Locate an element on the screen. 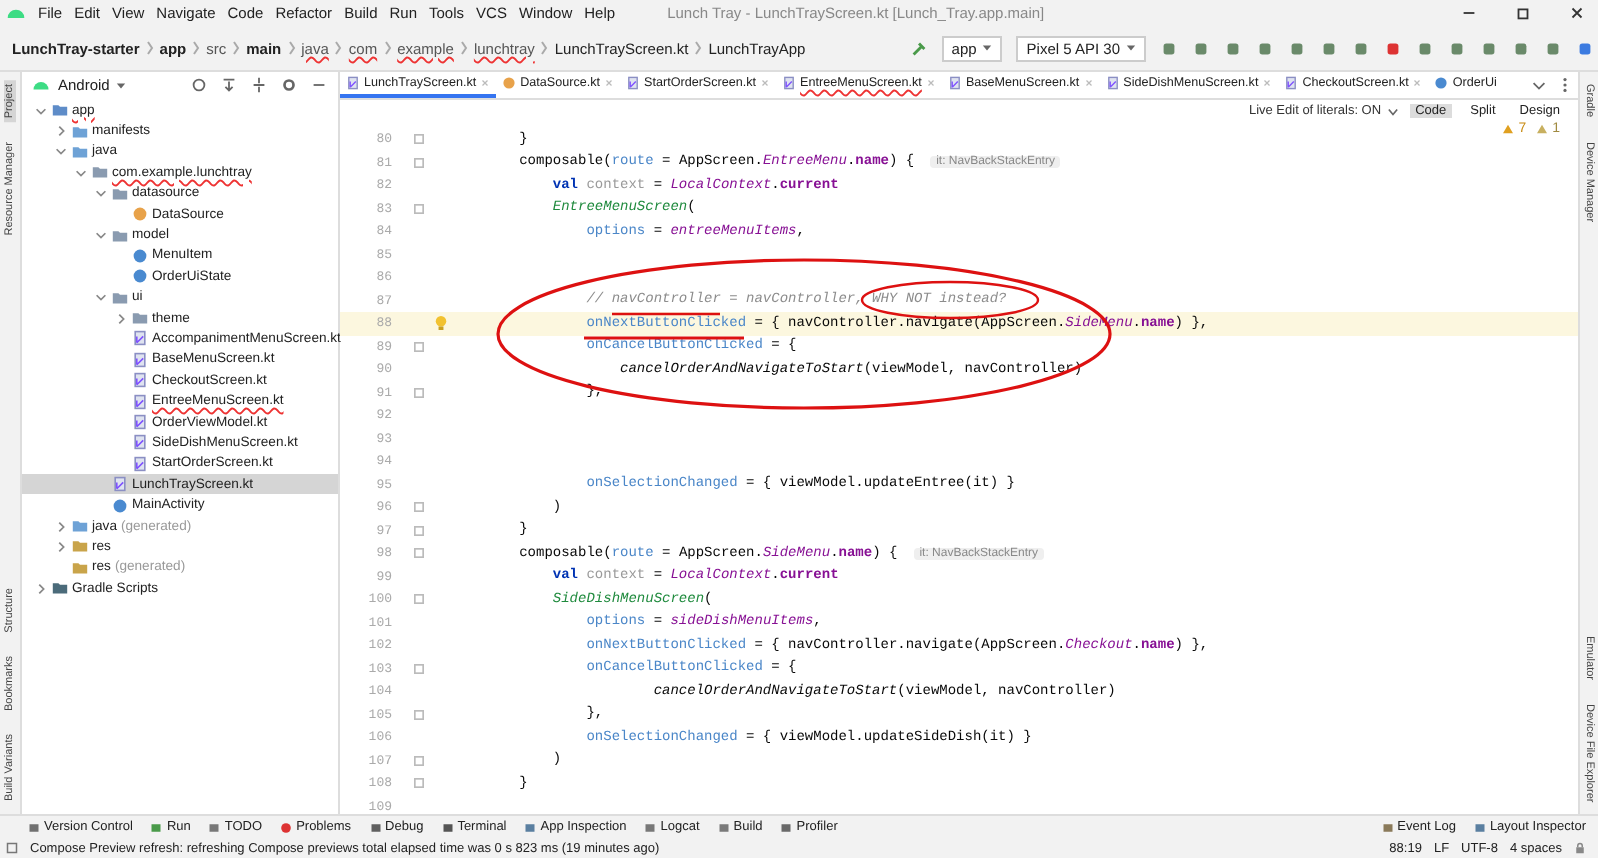 This screenshot has width=1598, height=858. expand-icon is located at coordinates (259, 85).